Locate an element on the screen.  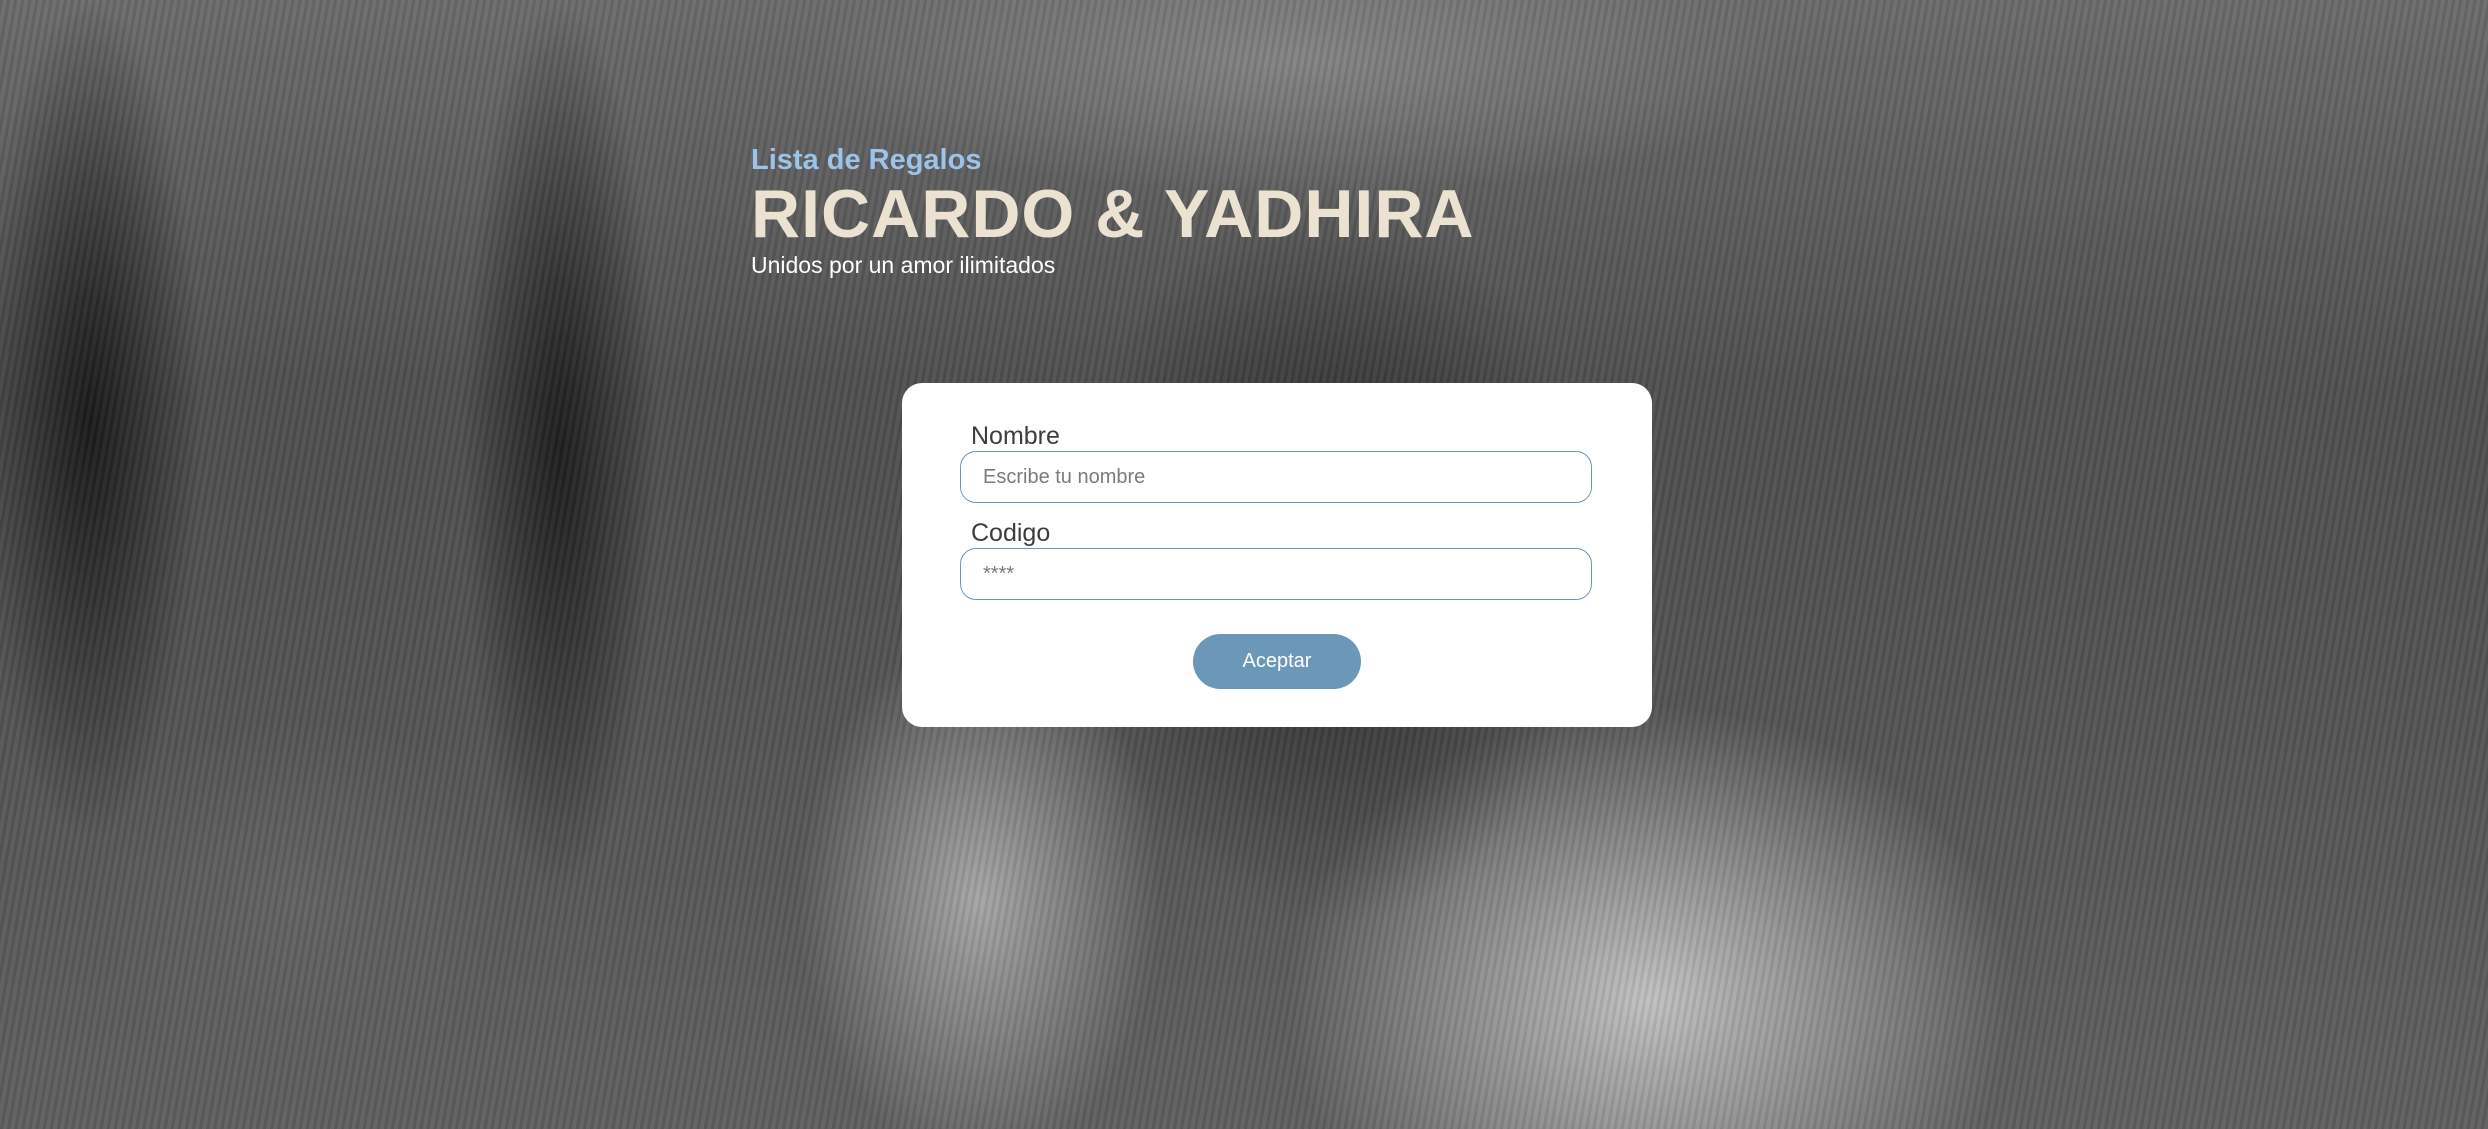
code-input is located at coordinates (1276, 574).